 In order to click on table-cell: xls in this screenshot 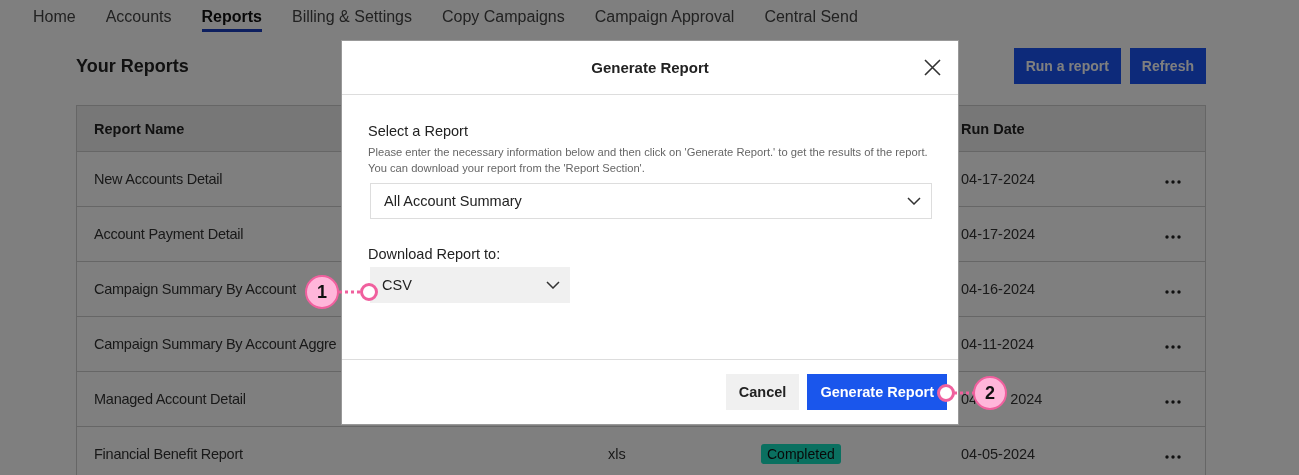, I will do `click(617, 454)`.